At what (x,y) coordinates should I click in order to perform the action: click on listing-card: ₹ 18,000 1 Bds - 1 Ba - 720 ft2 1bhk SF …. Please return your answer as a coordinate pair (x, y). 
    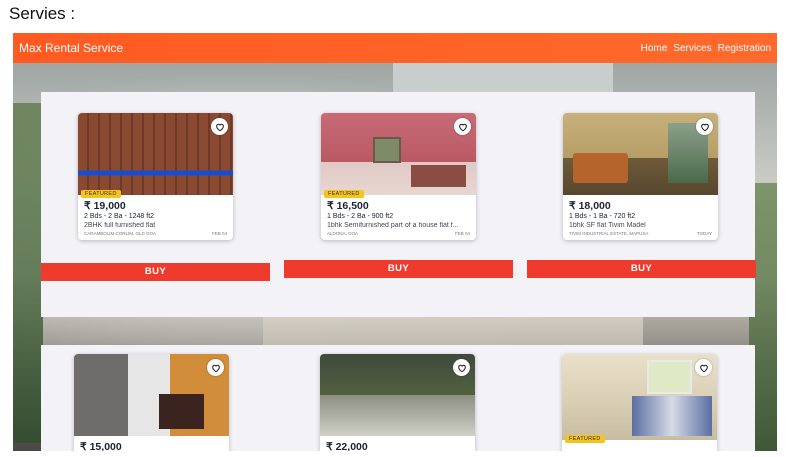
    Looking at the image, I should click on (640, 176).